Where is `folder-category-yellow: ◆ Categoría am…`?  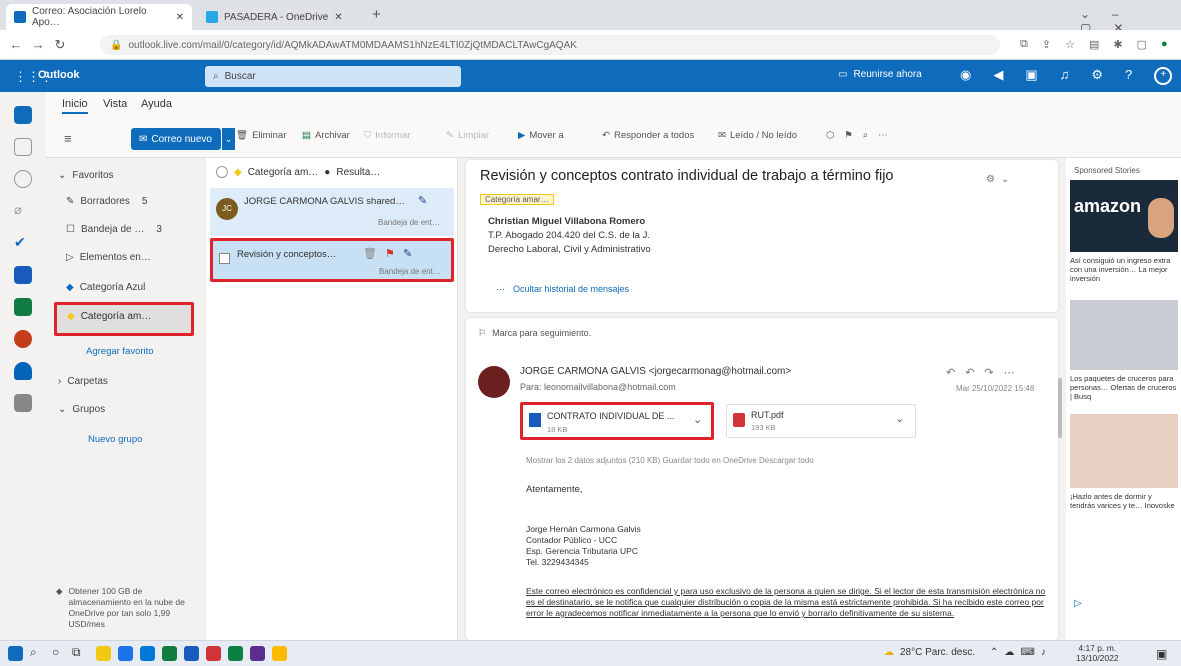
folder-category-yellow: ◆ Categoría am… is located at coordinates (124, 319).